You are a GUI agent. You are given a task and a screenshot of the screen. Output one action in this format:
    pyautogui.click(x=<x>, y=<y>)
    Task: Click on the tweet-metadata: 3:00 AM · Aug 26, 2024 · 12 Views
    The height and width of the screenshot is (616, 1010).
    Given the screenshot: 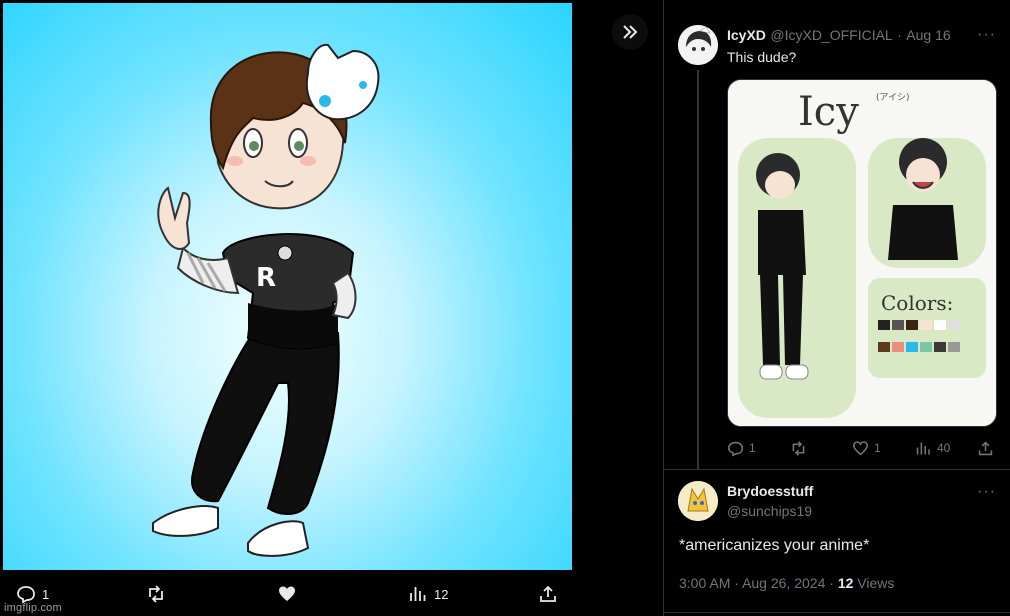 What is the action you would take?
    pyautogui.click(x=786, y=583)
    